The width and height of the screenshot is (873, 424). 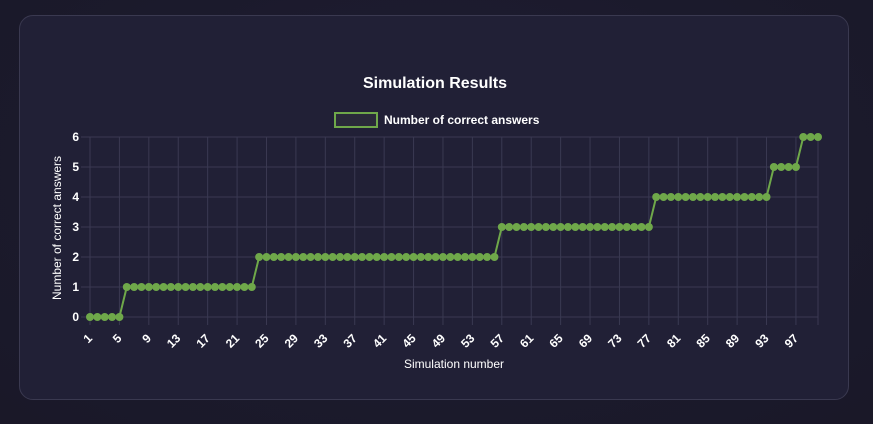 I want to click on legend: Number of correct answers, so click(x=437, y=120).